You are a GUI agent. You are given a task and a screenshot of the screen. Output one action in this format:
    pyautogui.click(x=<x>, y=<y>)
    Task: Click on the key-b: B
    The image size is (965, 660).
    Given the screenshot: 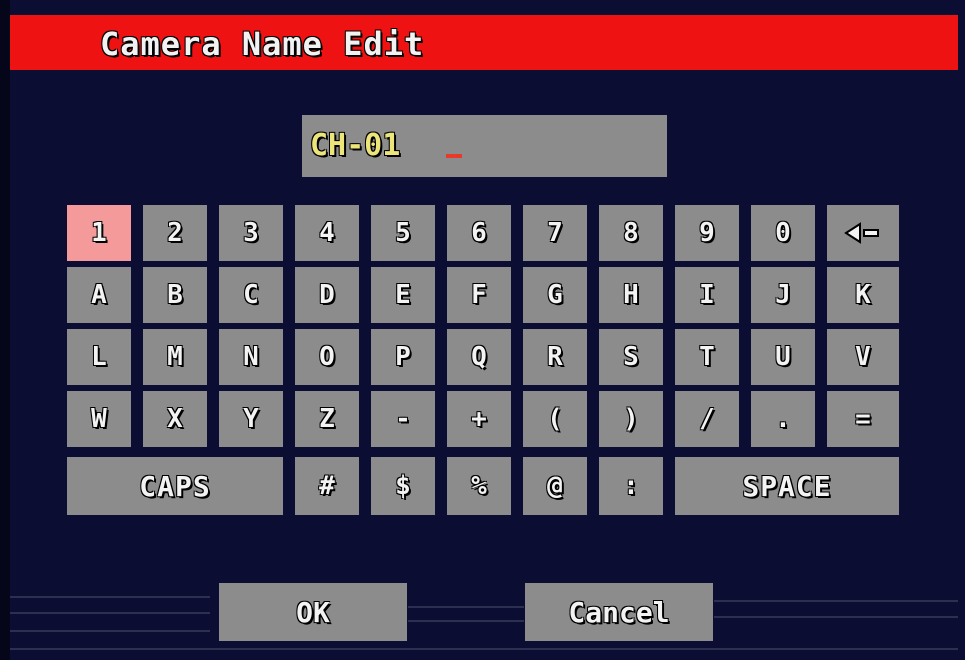 What is the action you would take?
    pyautogui.click(x=175, y=295)
    